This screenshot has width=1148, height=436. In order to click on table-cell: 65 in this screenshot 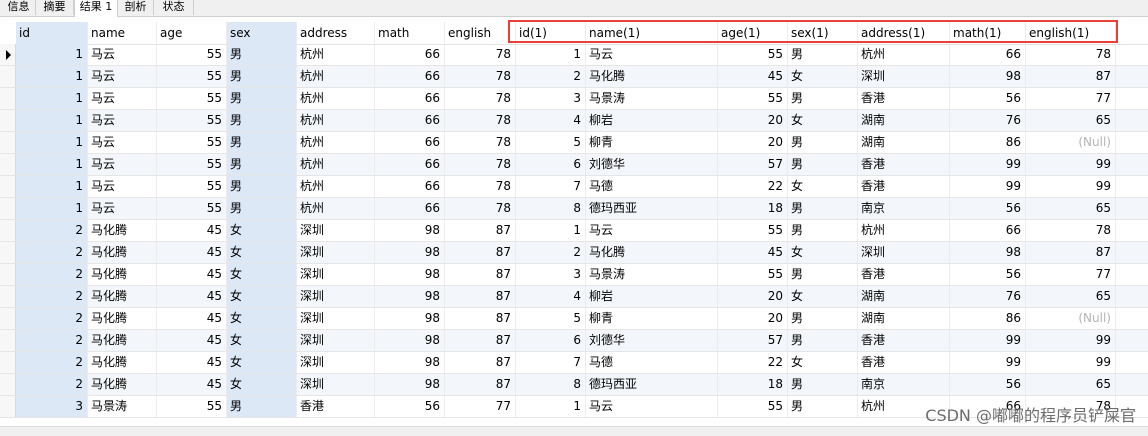, I will do `click(1071, 296)`.